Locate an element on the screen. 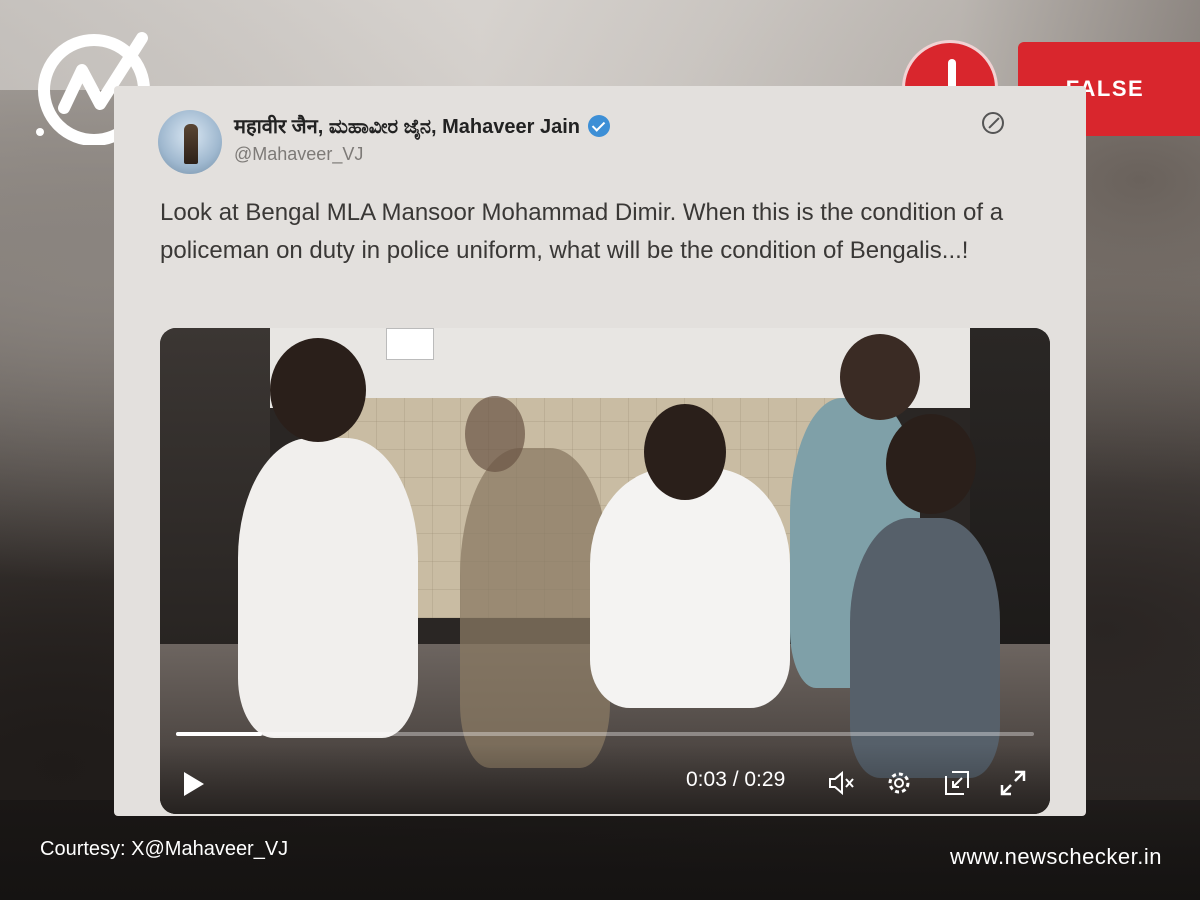 The height and width of the screenshot is (900, 1200). avatar is located at coordinates (190, 142).